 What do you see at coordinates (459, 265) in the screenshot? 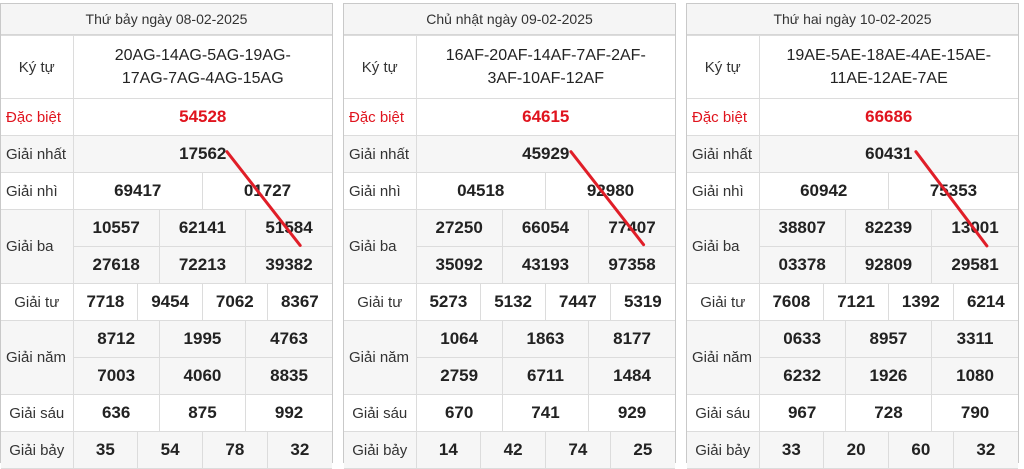
I see `ba-value: 35092` at bounding box center [459, 265].